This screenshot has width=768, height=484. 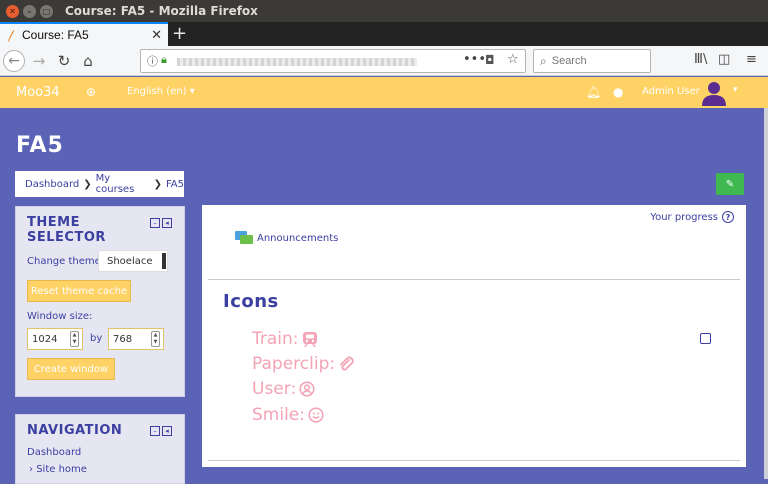 What do you see at coordinates (474, 59) in the screenshot?
I see `page-actions-icon: •••` at bounding box center [474, 59].